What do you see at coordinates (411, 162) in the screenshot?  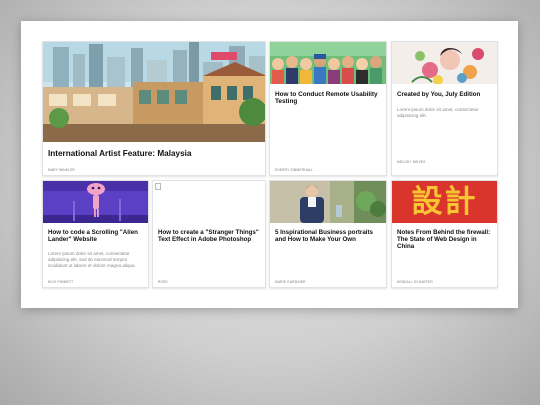 I see `article-author: Melody Nieves` at bounding box center [411, 162].